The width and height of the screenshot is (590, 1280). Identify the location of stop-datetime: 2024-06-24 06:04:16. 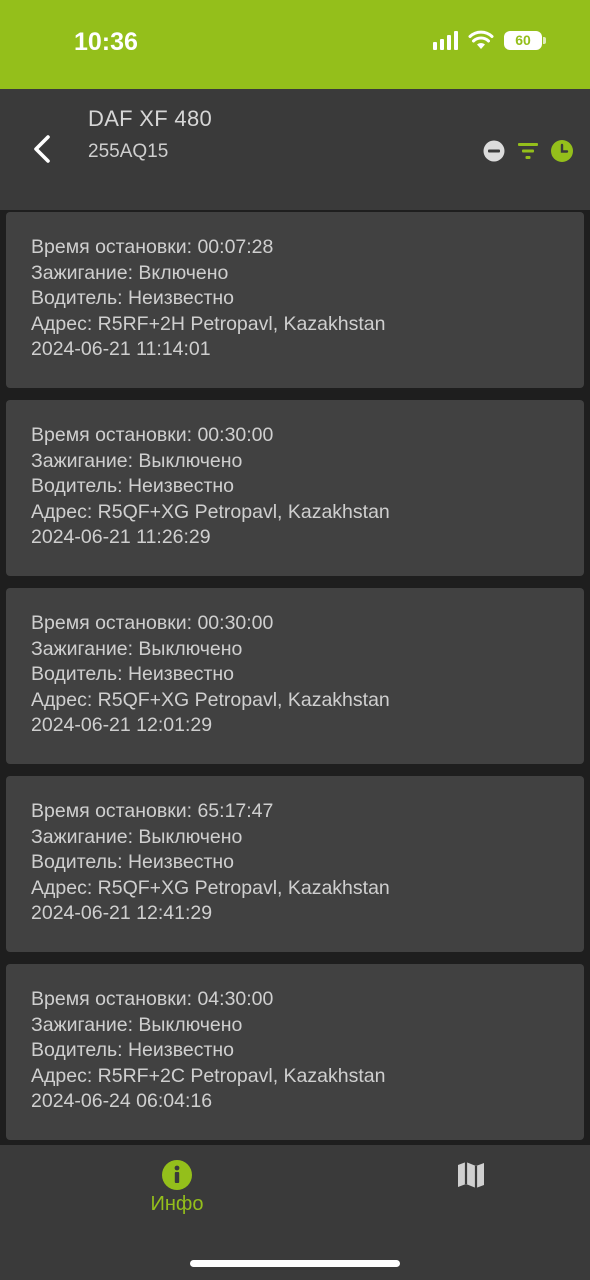
(122, 1101).